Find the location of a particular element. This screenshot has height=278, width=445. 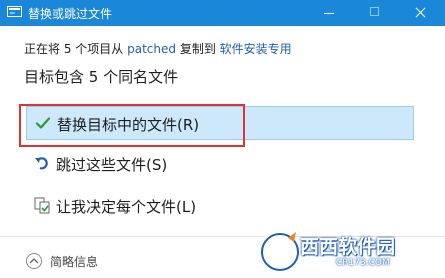

chevron-up-icon is located at coordinates (34, 261).